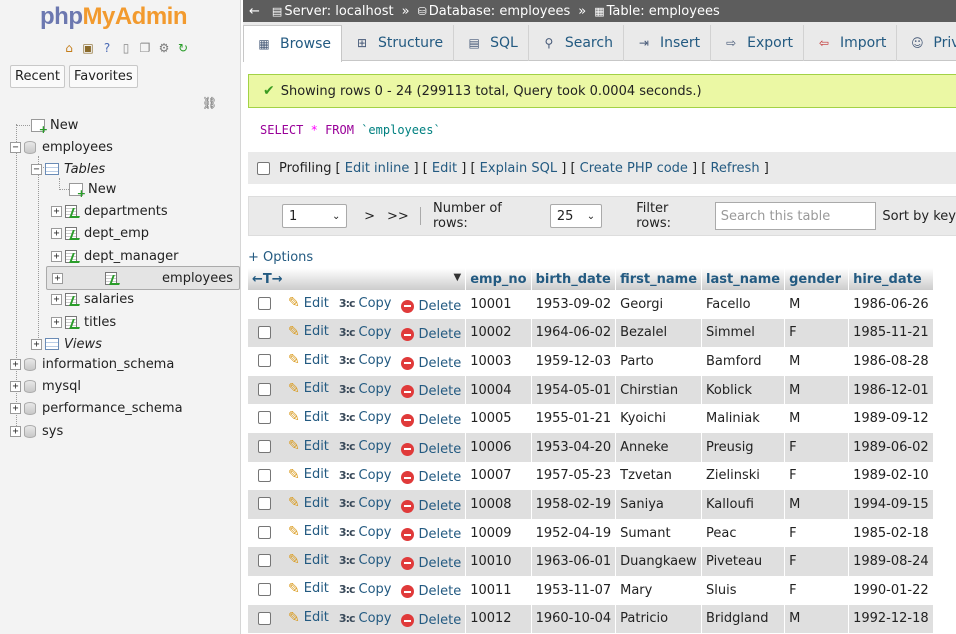  Describe the element at coordinates (498, 361) in the screenshot. I see `cell-emp-no: 10003` at that location.